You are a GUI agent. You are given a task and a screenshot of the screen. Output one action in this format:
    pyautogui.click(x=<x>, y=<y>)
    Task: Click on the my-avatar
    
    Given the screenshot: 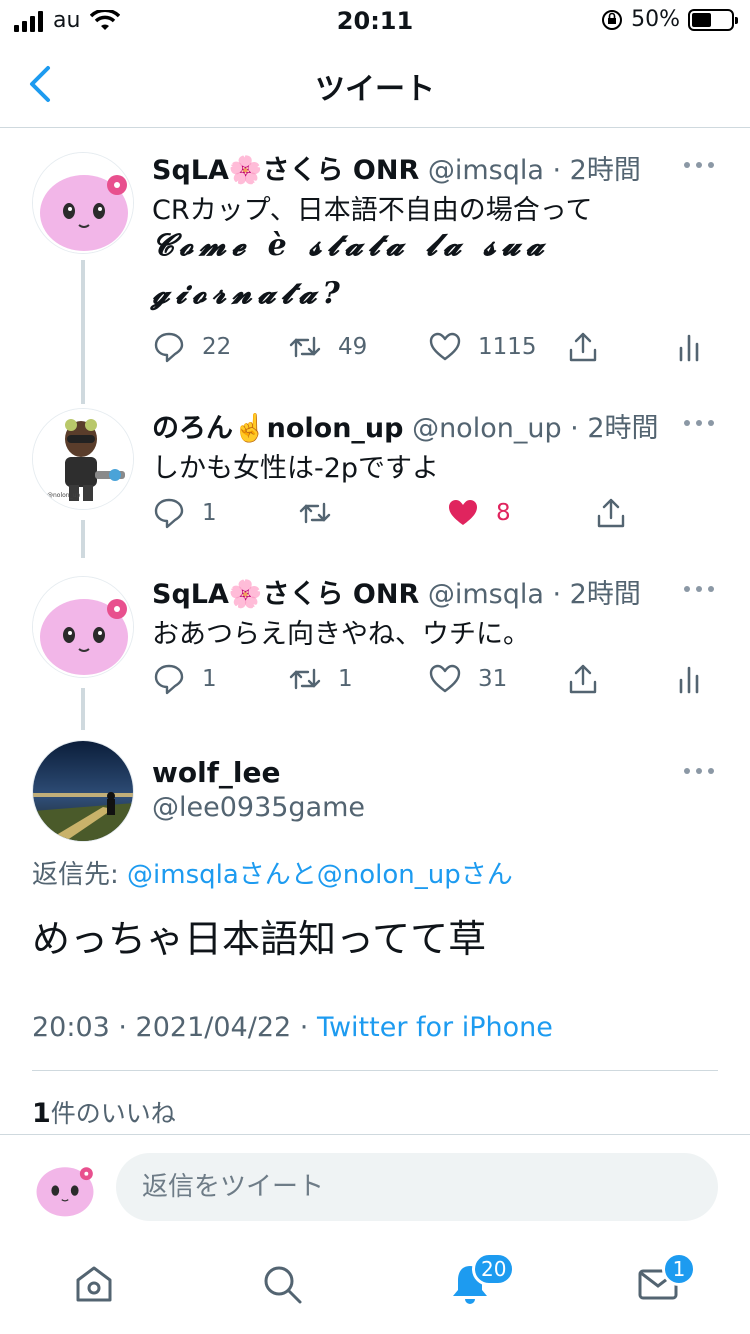 What is the action you would take?
    pyautogui.click(x=65, y=1186)
    